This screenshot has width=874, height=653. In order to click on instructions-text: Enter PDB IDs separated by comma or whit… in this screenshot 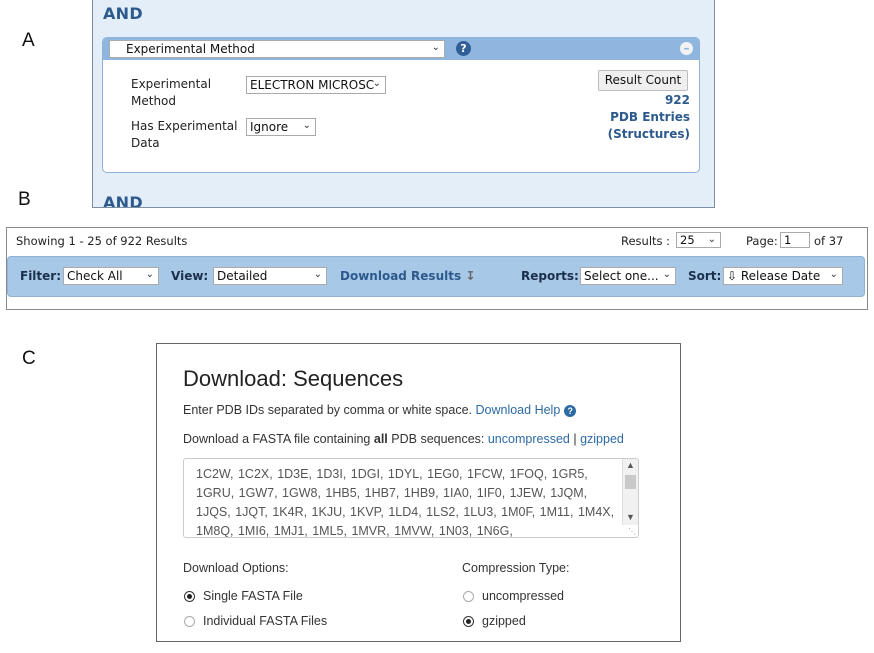, I will do `click(328, 410)`.